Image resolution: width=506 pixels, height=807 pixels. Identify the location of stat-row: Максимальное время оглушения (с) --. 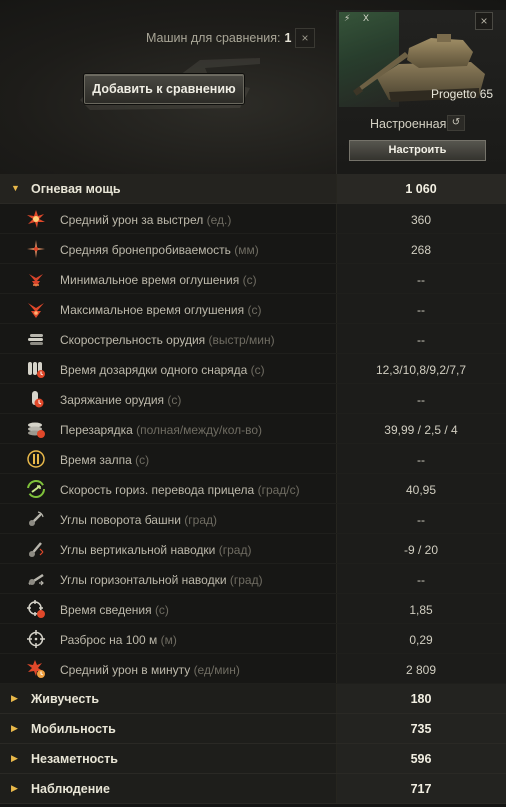
(253, 309).